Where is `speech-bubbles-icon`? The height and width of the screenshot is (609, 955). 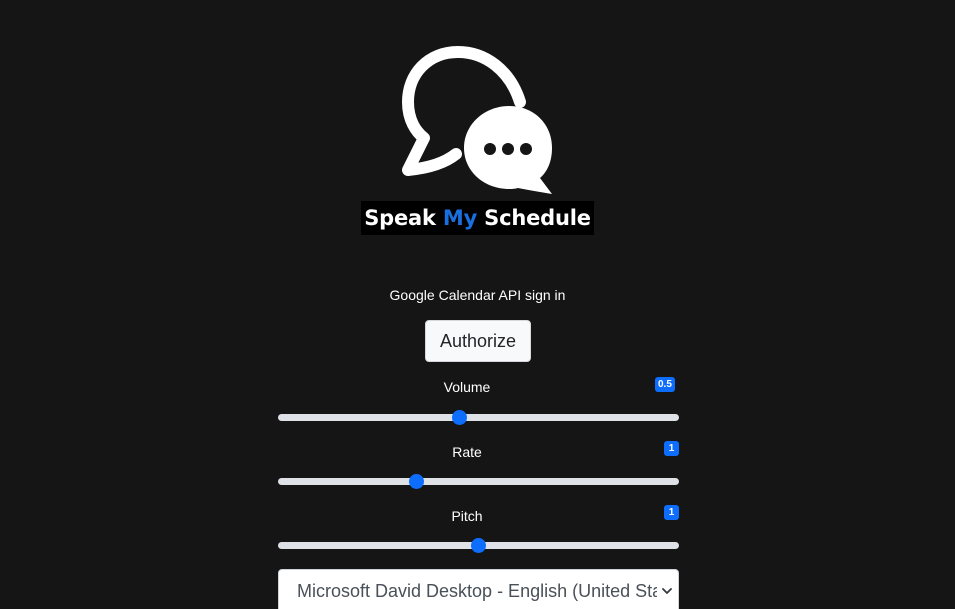
speech-bubbles-icon is located at coordinates (477, 120).